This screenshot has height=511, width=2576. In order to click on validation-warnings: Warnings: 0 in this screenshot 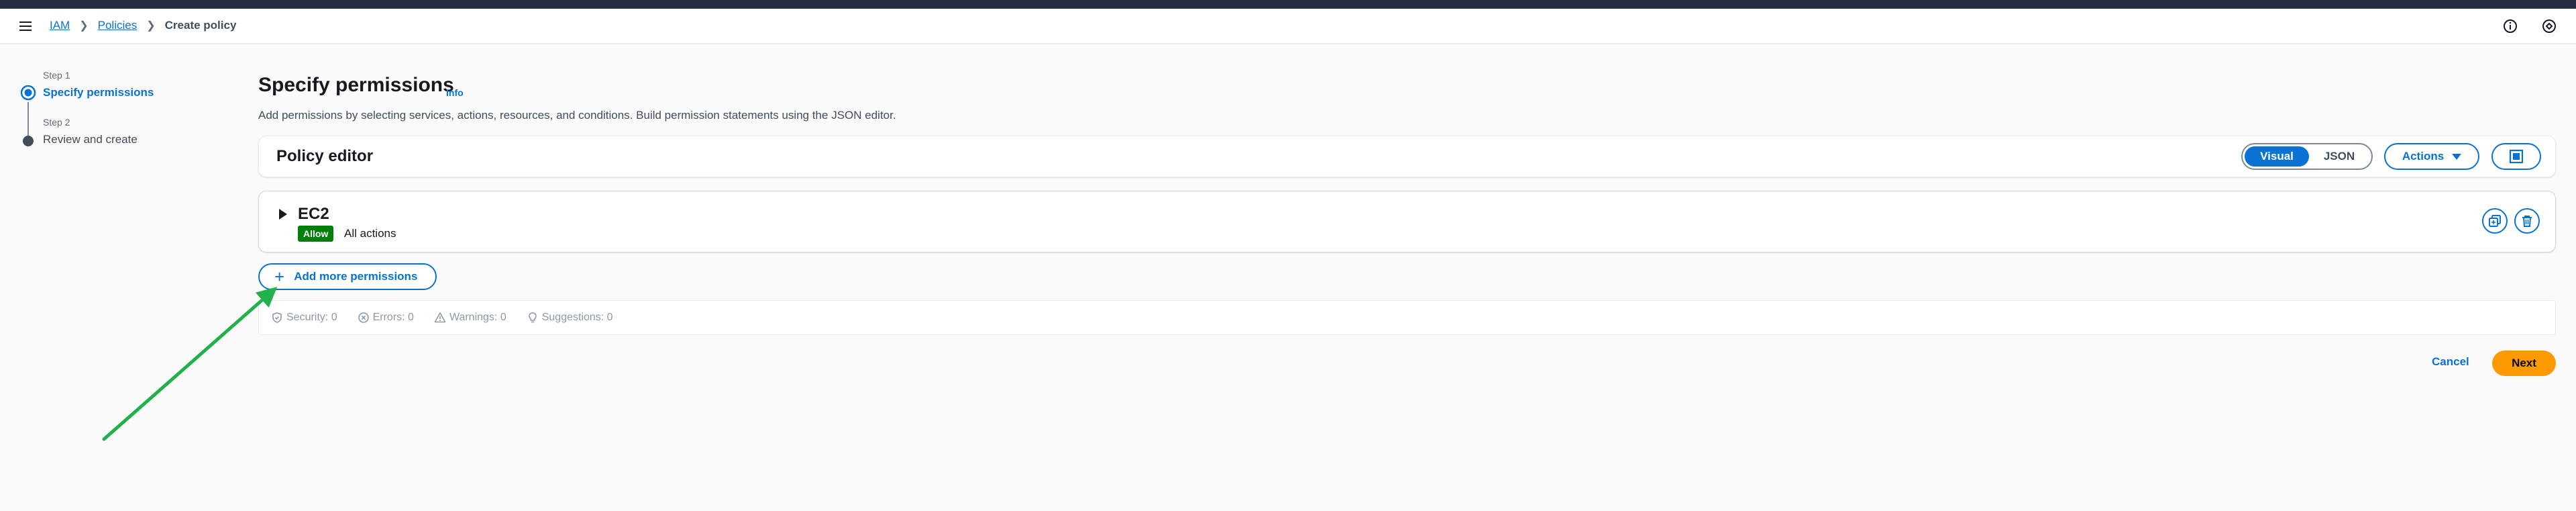, I will do `click(470, 318)`.